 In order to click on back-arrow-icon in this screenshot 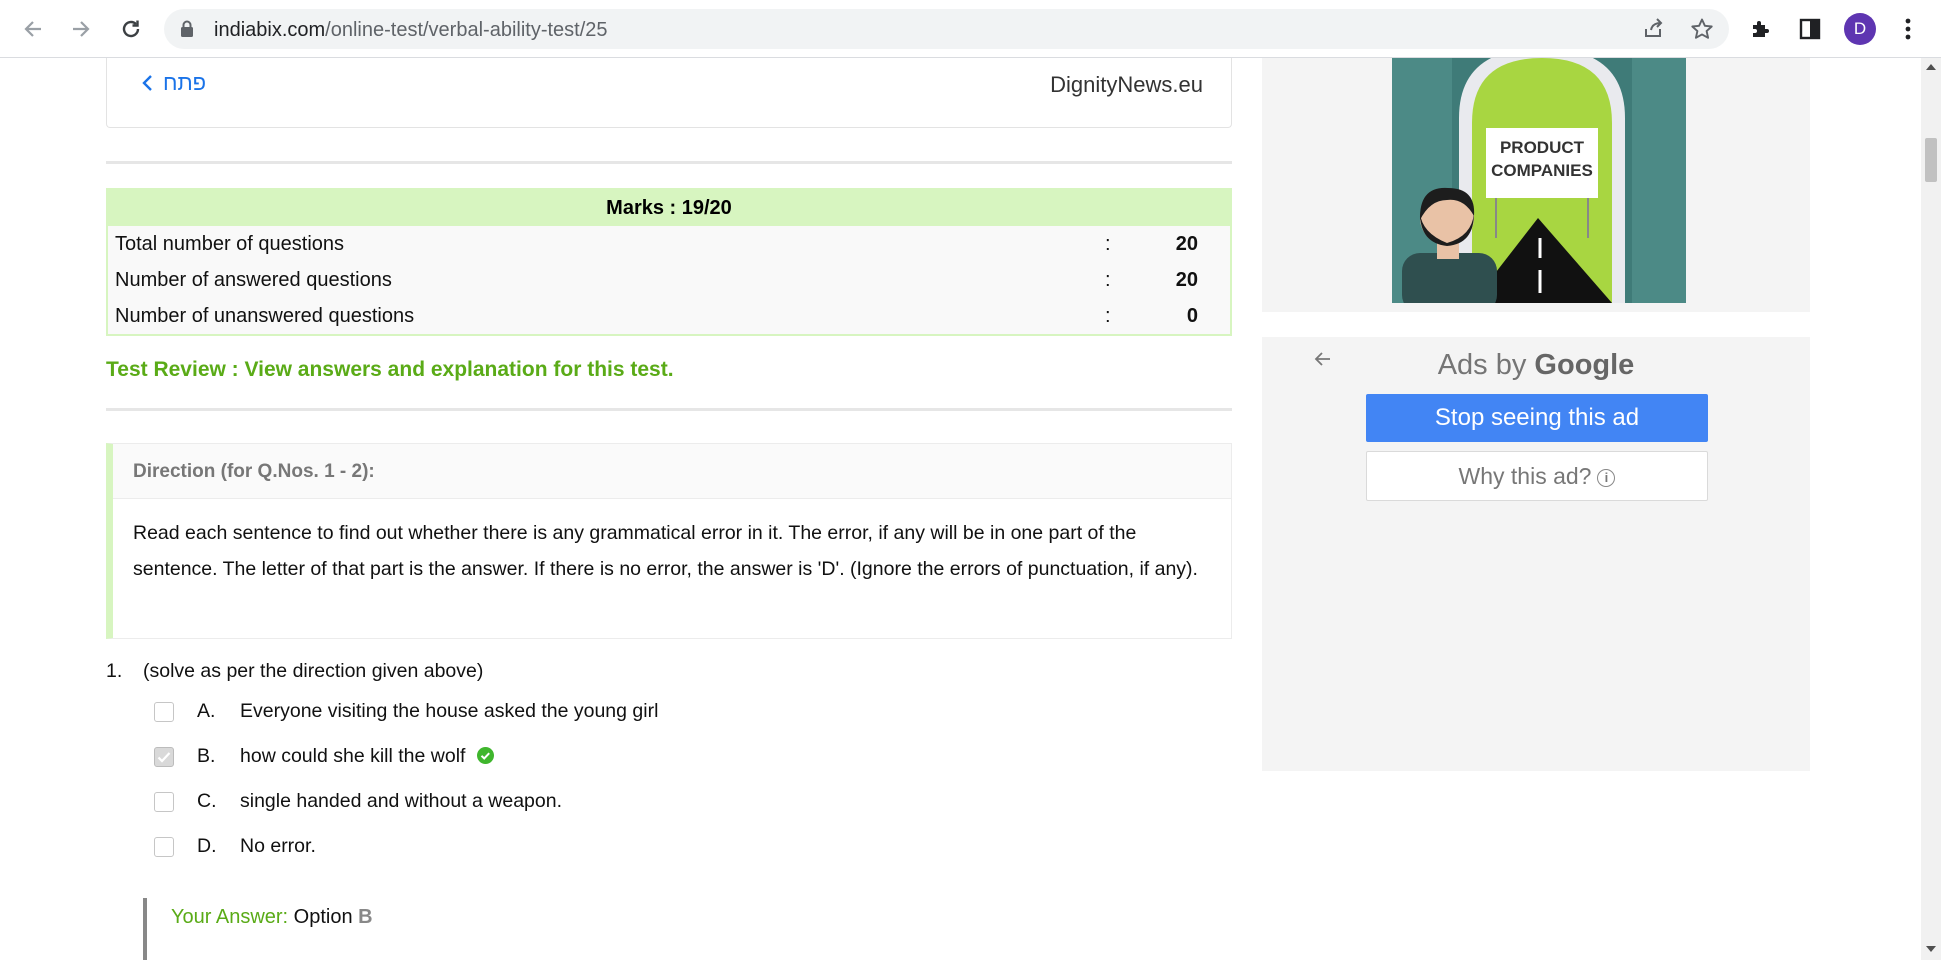, I will do `click(32, 29)`.